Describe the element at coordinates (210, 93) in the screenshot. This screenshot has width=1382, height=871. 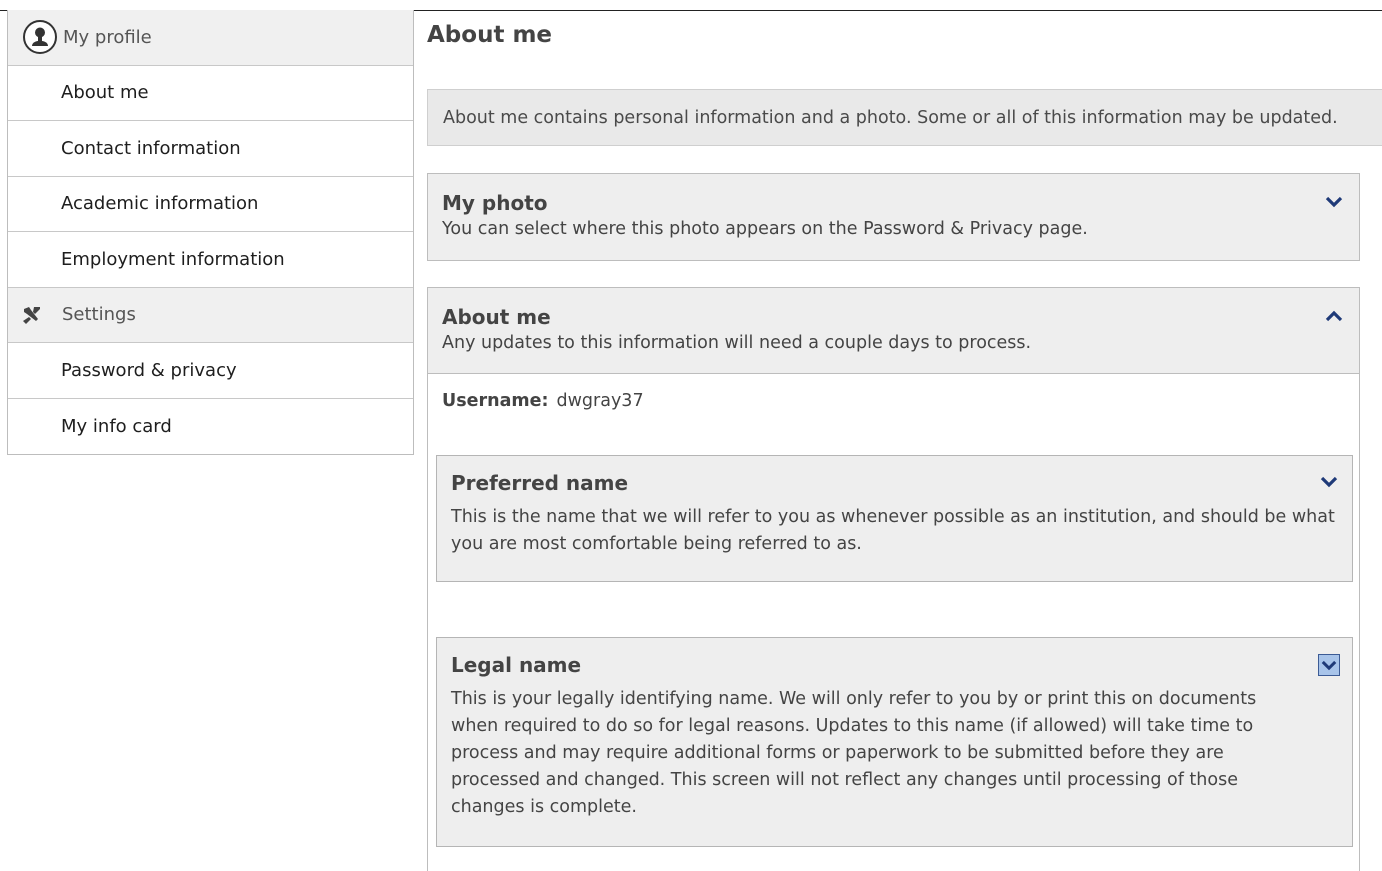
I see `sidebar-item-about-me: About me` at that location.